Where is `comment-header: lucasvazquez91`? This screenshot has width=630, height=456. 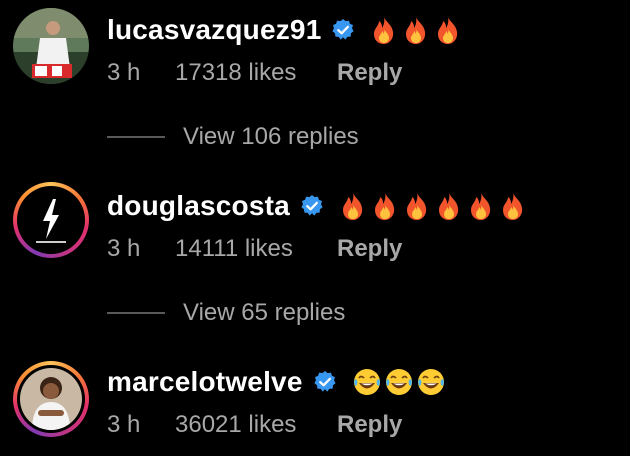
comment-header: lucasvazquez91 is located at coordinates (286, 30).